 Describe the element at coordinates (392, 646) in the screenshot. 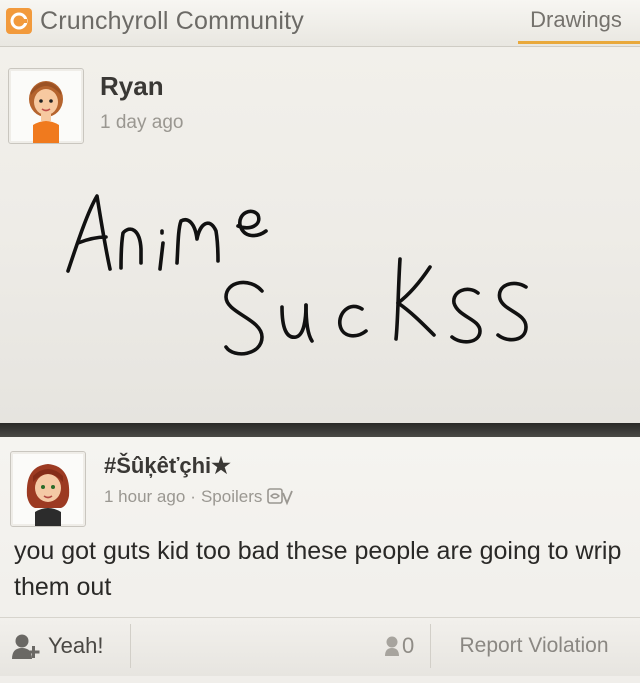

I see `yeah-count-icon` at that location.